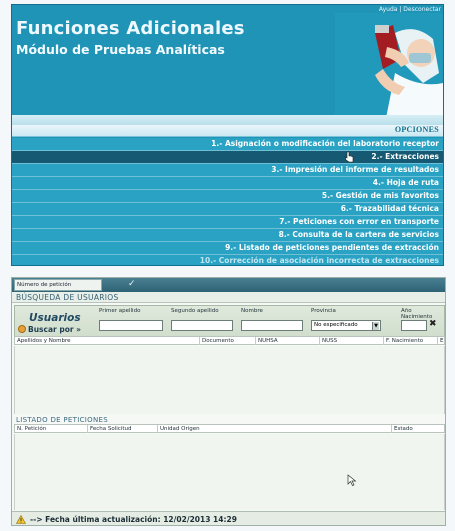 Image resolution: width=455 pixels, height=531 pixels. I want to click on menu-item-extracciones: 2.- Extracciones, so click(227, 157).